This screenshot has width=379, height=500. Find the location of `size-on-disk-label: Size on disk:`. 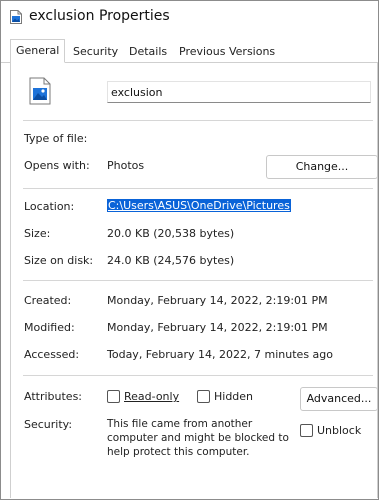

size-on-disk-label: Size on disk: is located at coordinates (59, 260).